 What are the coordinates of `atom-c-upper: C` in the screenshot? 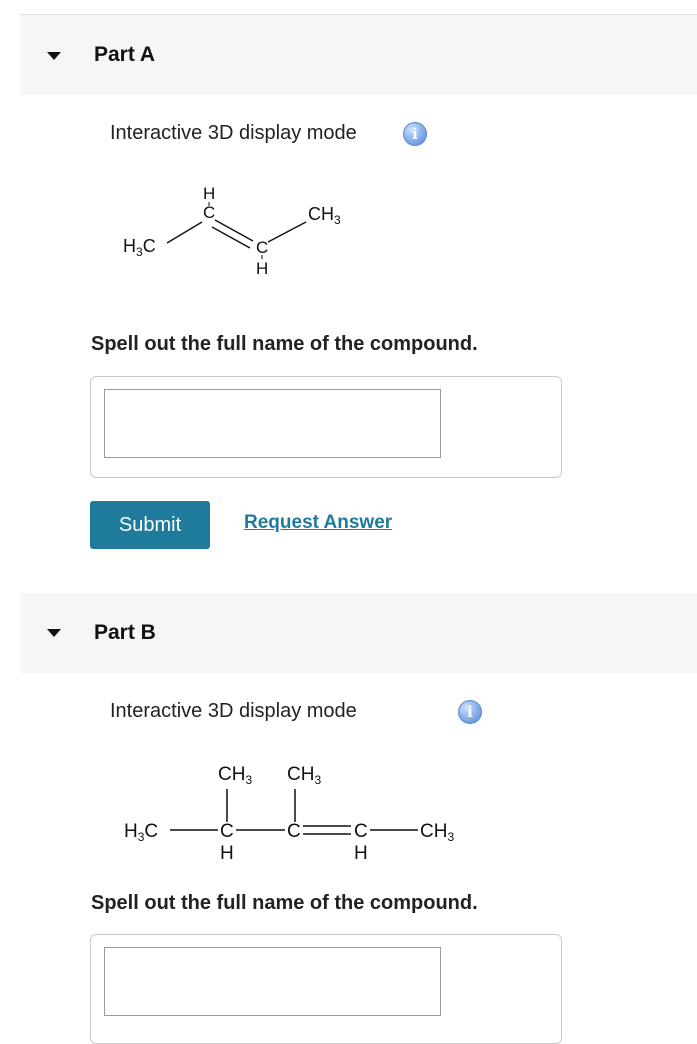 It's located at (209, 212).